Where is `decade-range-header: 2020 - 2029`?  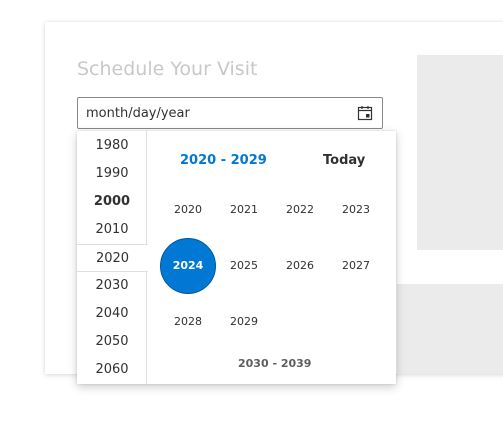 decade-range-header: 2020 - 2029 is located at coordinates (223, 160).